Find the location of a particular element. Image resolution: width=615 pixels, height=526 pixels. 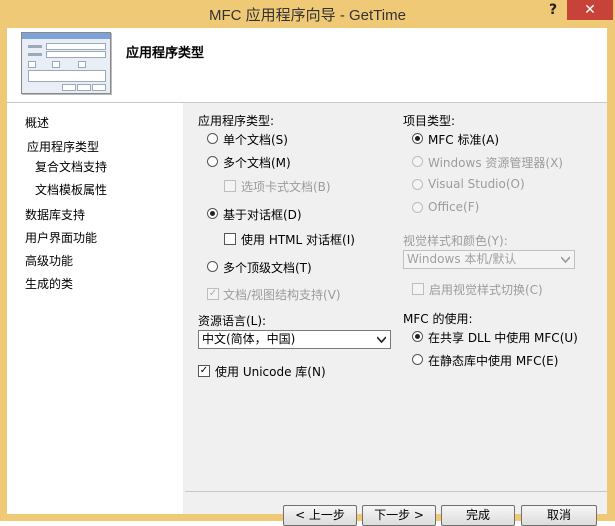

title-bar: MFC 应用程序向导 - GetTime ? ✕ is located at coordinates (307, 14).